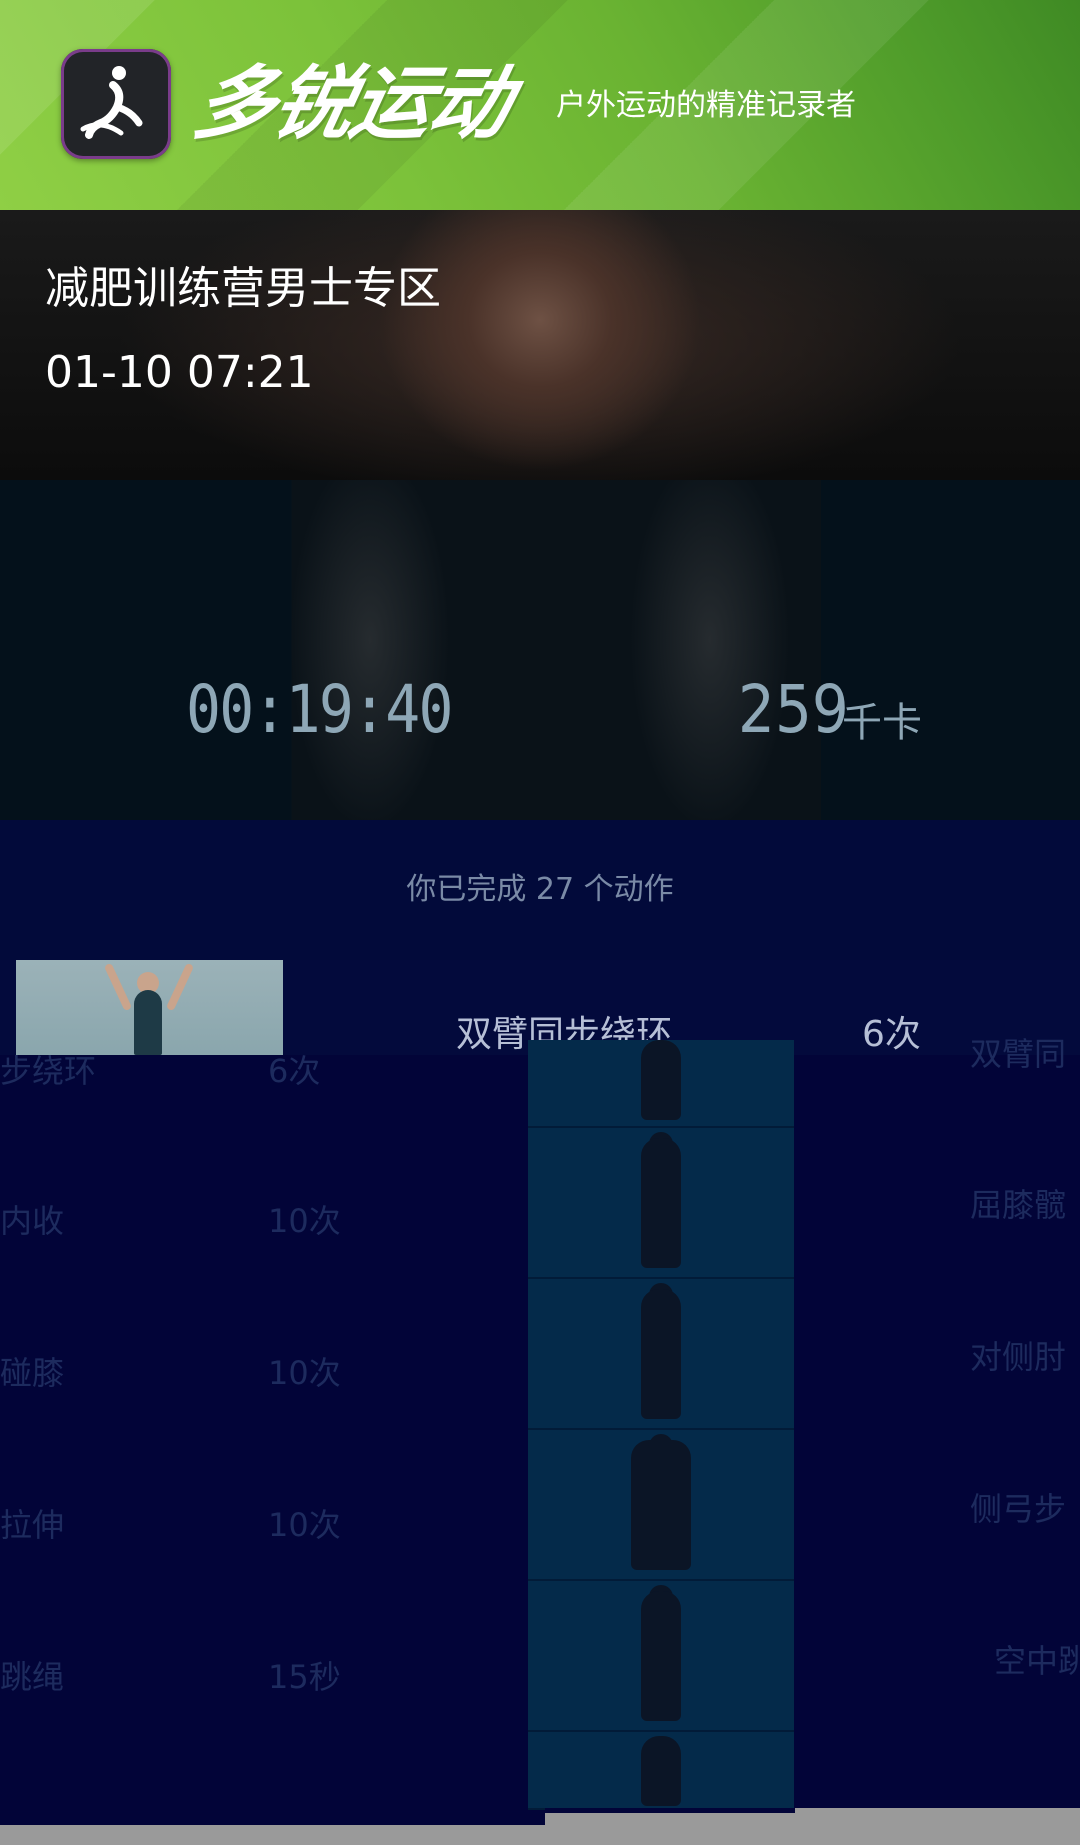 The height and width of the screenshot is (1845, 1080). I want to click on completed-text: 你已完成 27 个动作, so click(540, 889).